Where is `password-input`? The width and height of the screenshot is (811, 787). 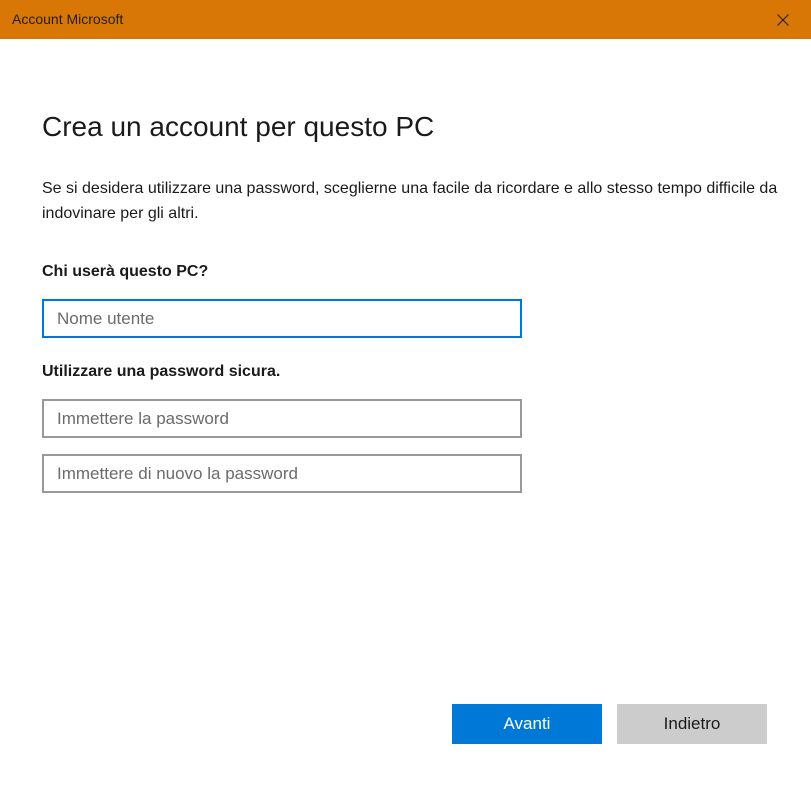 password-input is located at coordinates (282, 418).